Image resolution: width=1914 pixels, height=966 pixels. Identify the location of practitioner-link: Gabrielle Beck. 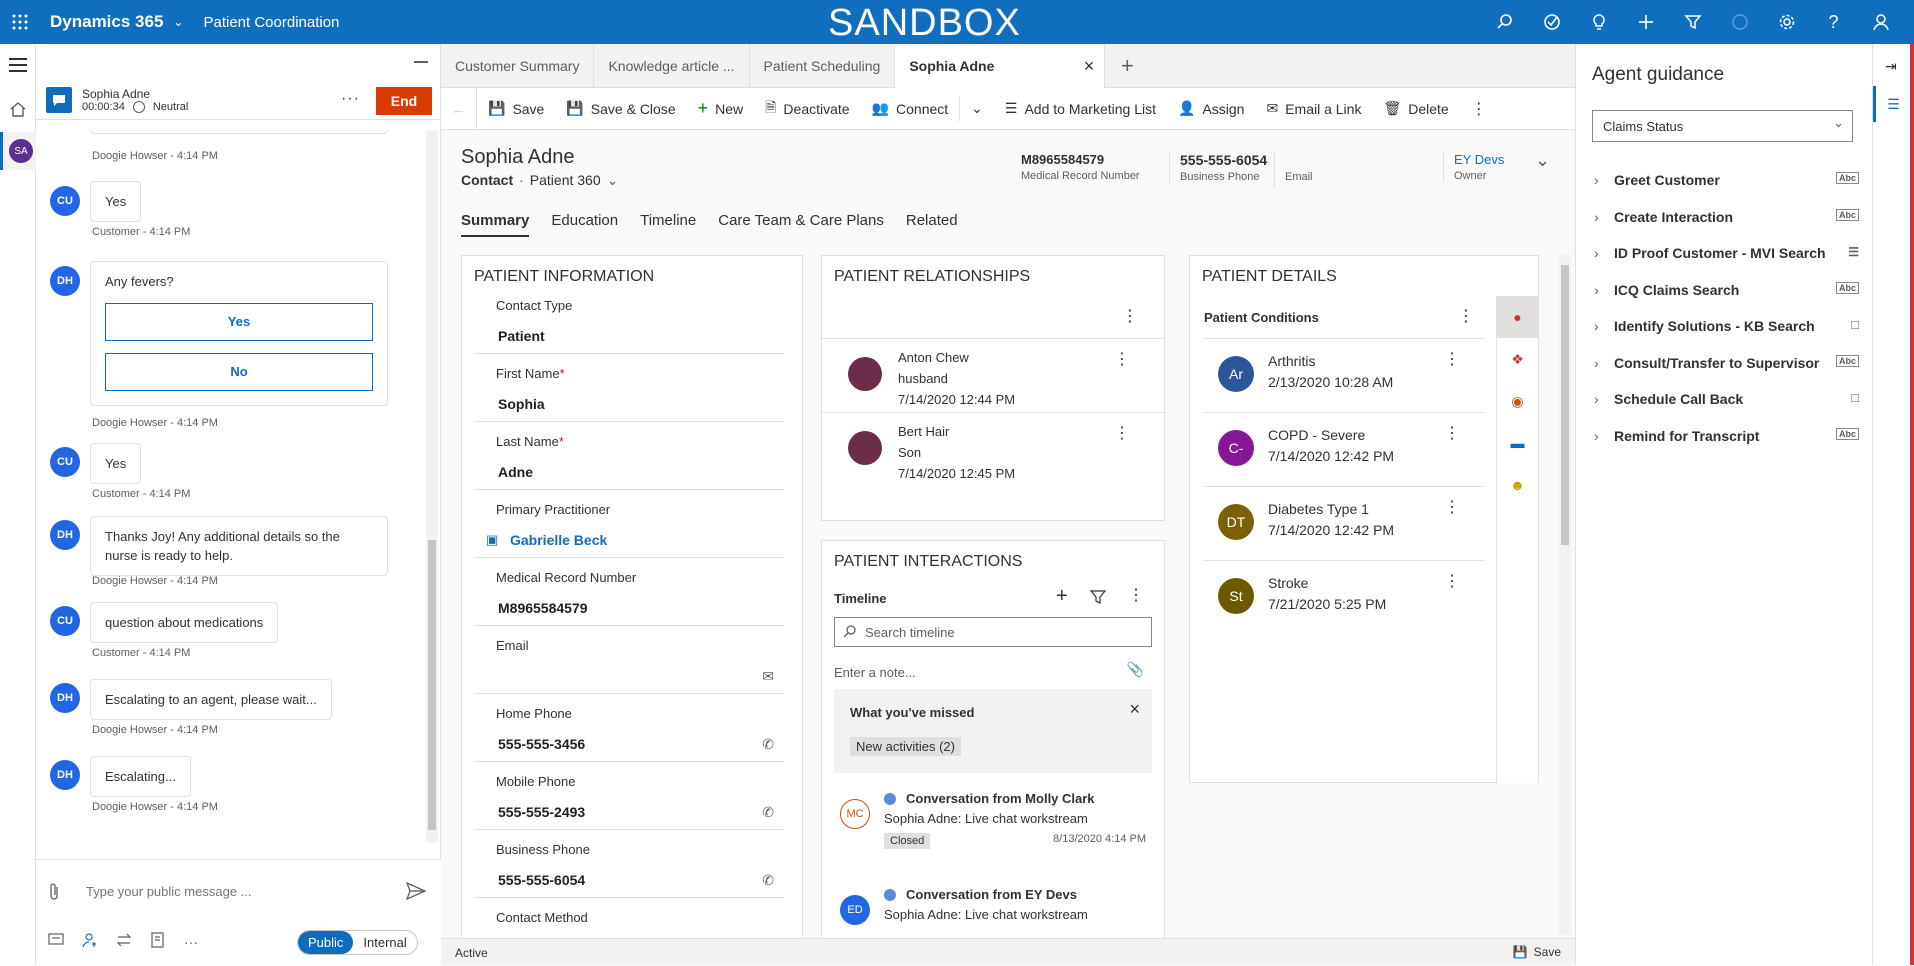
(558, 540).